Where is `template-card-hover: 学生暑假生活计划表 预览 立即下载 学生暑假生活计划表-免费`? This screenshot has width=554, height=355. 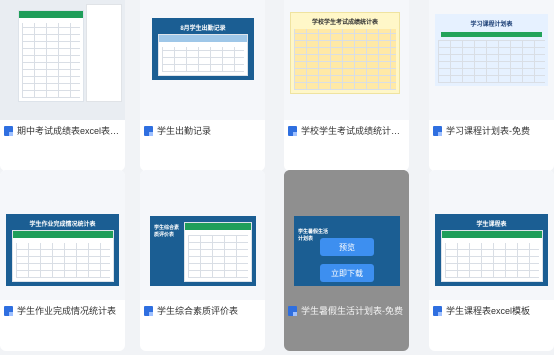
template-card-hover: 学生暑假生活计划表 预览 立即下载 学生暑假生活计划表-免费 is located at coordinates (346, 260).